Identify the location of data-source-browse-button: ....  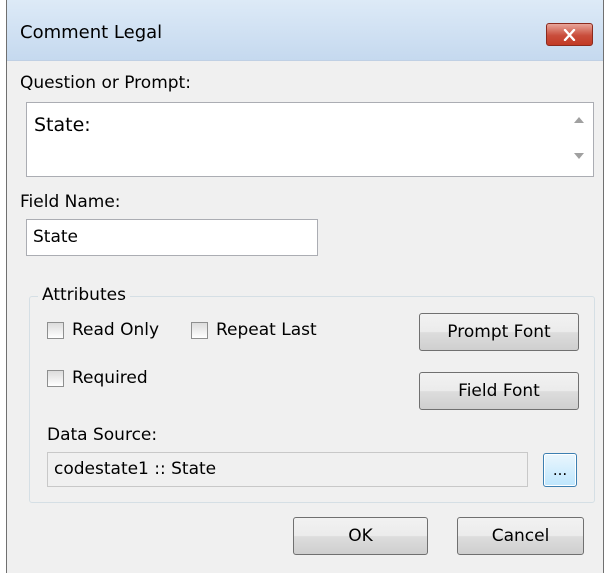
(560, 470).